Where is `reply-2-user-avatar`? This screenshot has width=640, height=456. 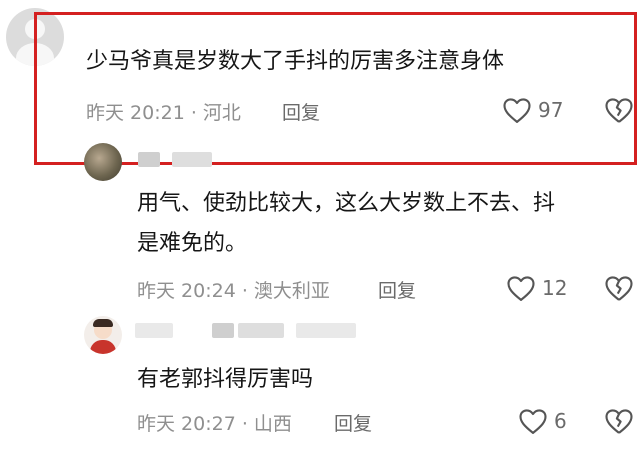 reply-2-user-avatar is located at coordinates (103, 335).